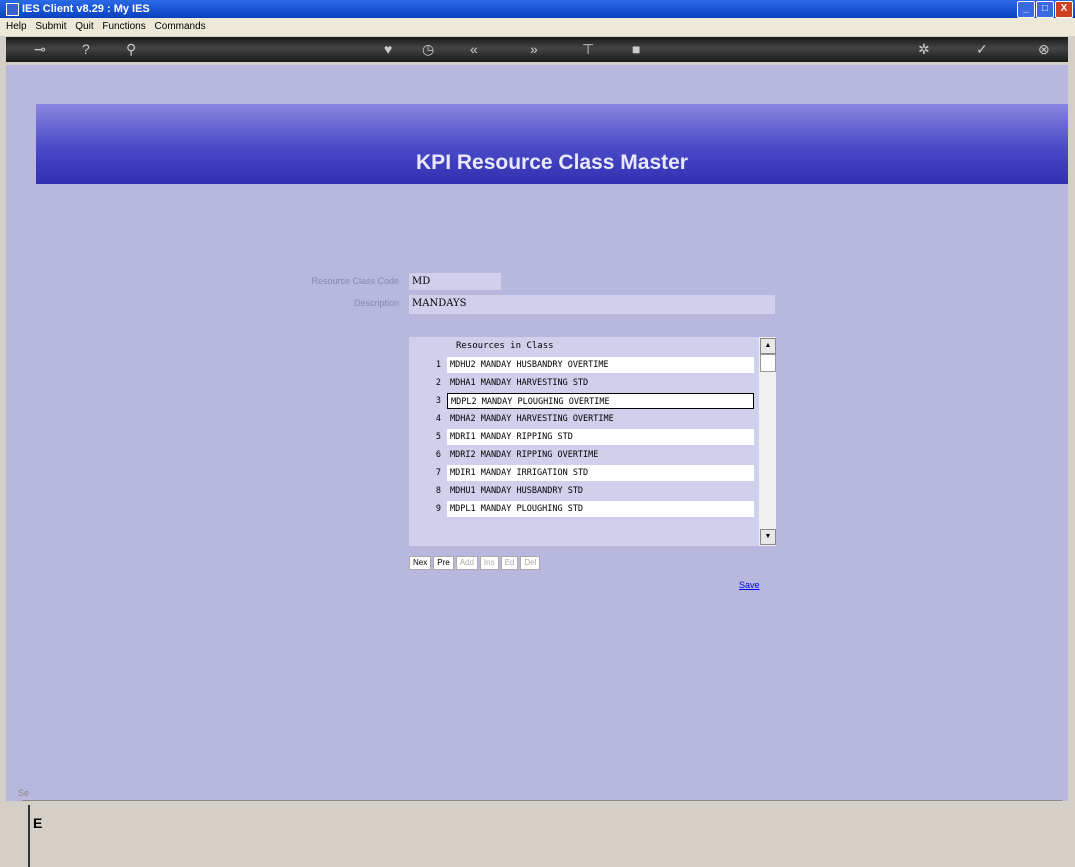 Image resolution: width=1075 pixels, height=867 pixels. I want to click on row-number: 8, so click(438, 491).